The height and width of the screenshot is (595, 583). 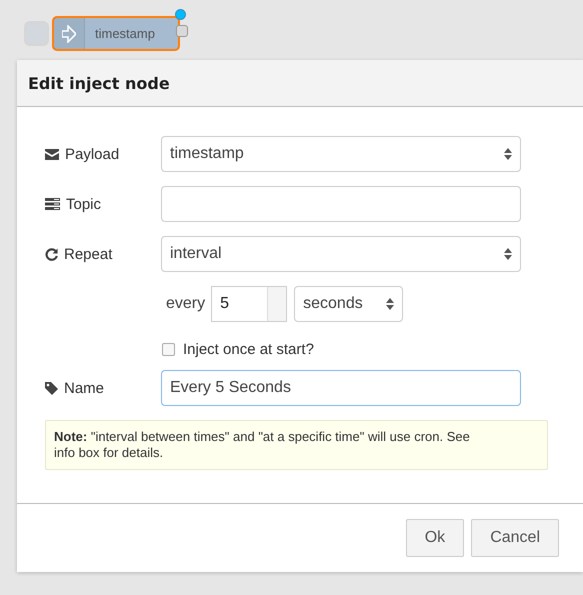 I want to click on refresh-icon, so click(x=51, y=254).